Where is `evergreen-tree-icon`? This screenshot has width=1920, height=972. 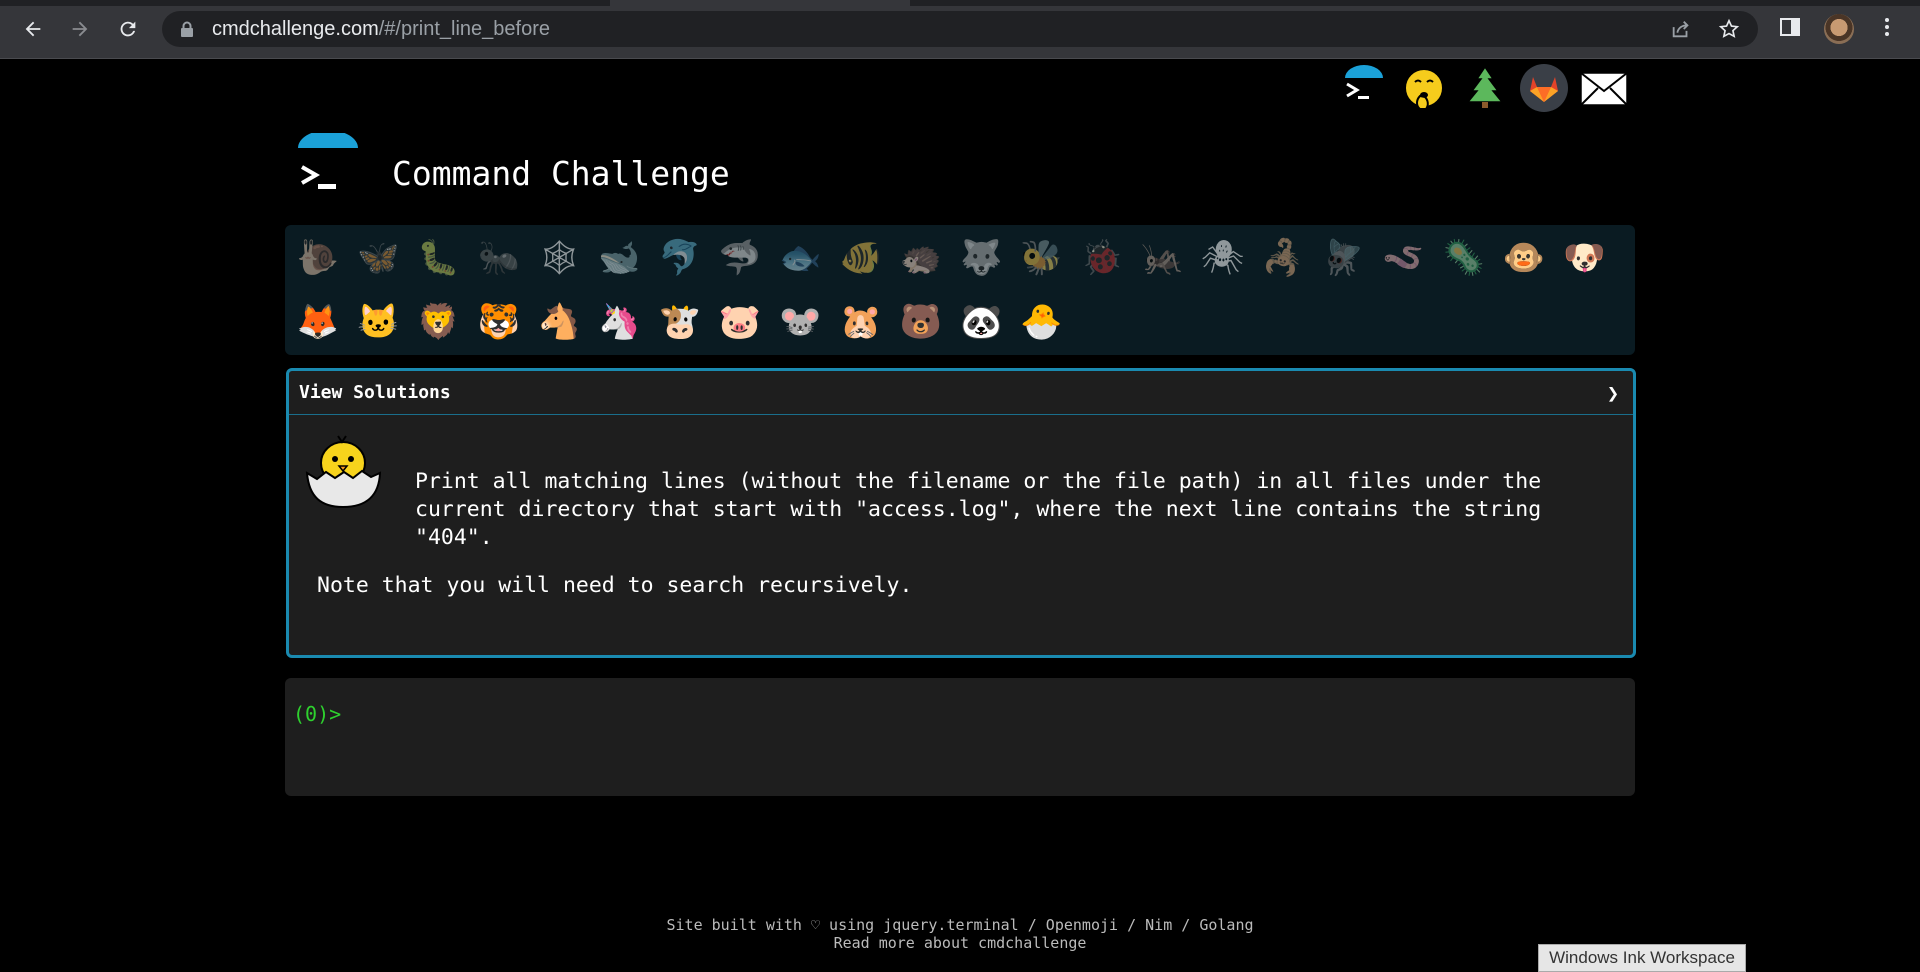
evergreen-tree-icon is located at coordinates (1485, 87).